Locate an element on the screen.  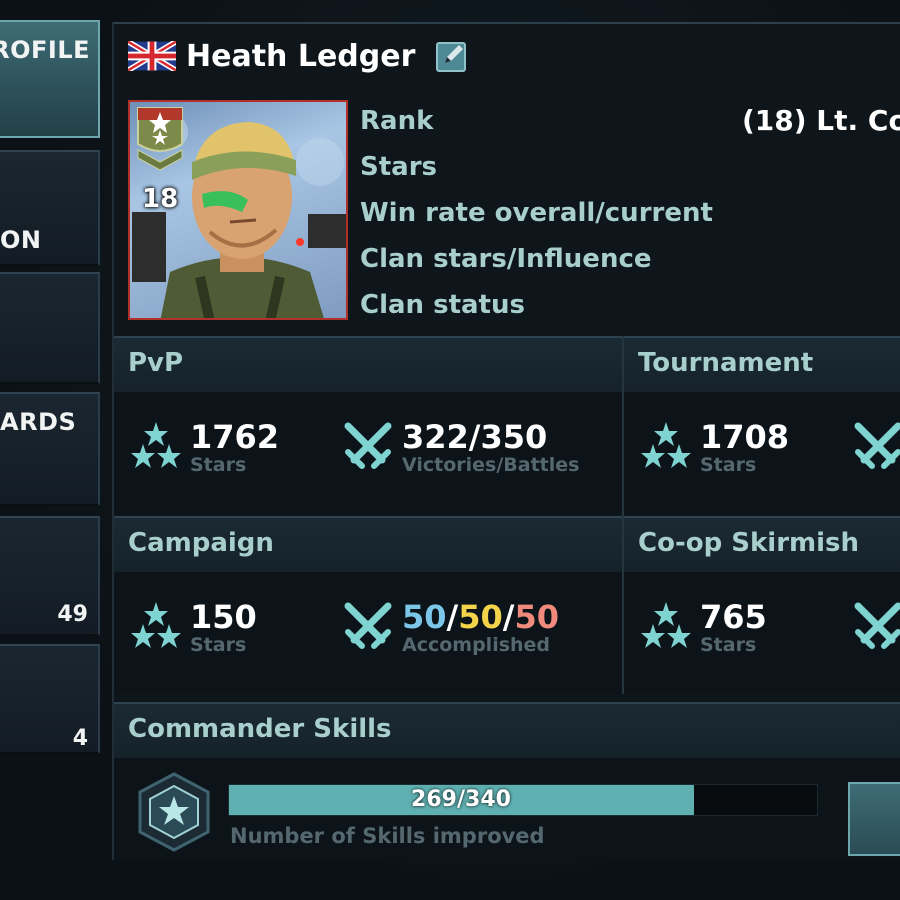
pvp-title: PvP is located at coordinates (156, 363).